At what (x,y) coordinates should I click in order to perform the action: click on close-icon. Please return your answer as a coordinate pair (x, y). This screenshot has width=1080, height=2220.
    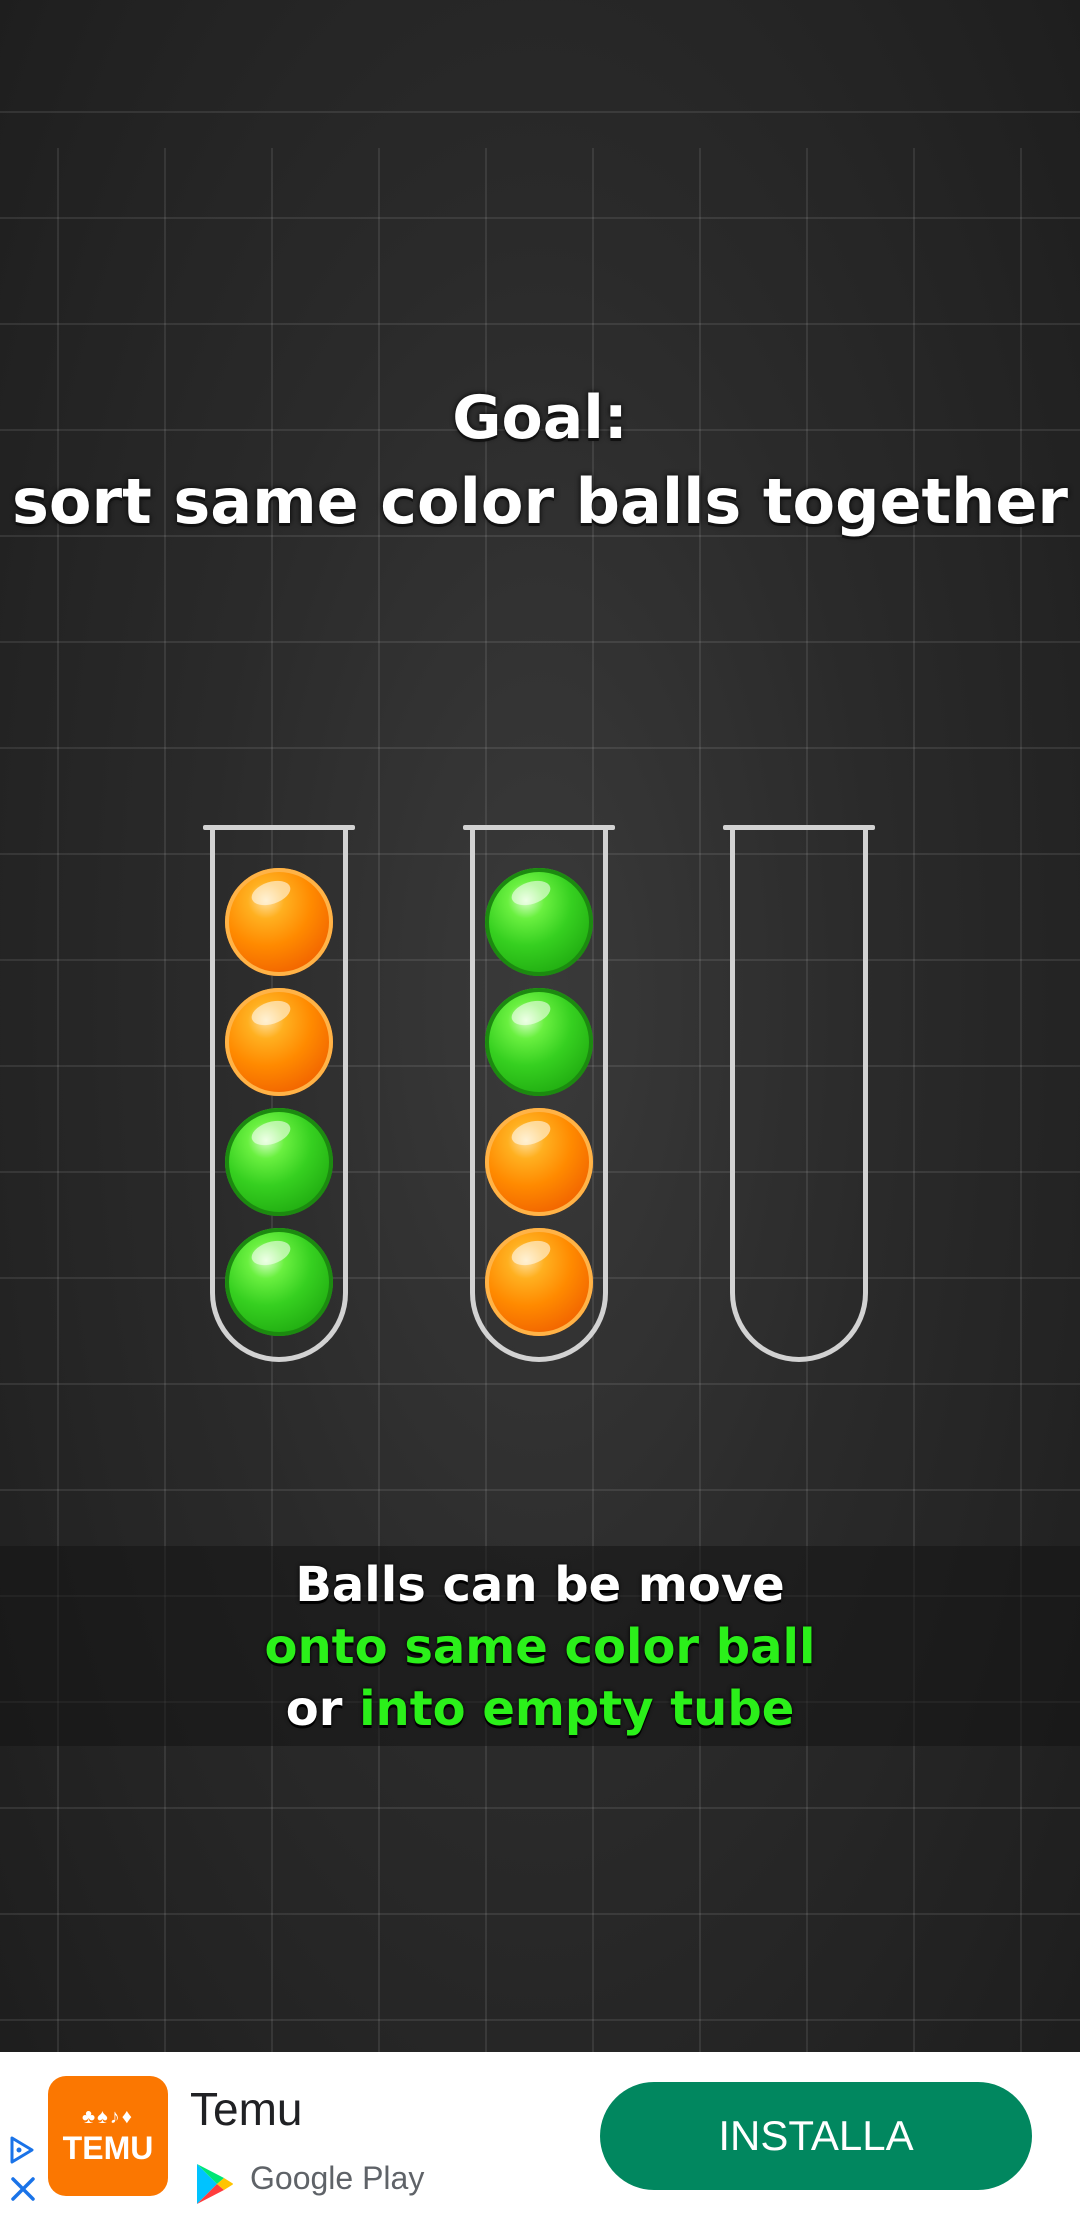
    Looking at the image, I should click on (23, 2189).